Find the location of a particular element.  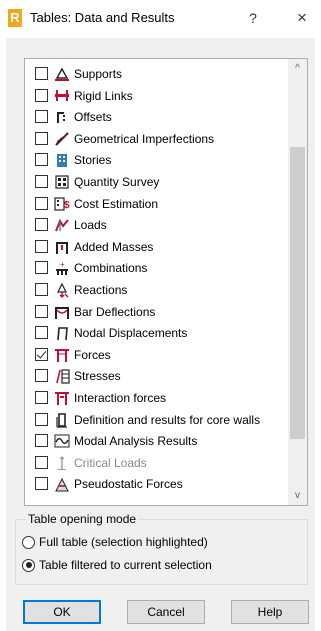

ok-button: OK is located at coordinates (62, 612).